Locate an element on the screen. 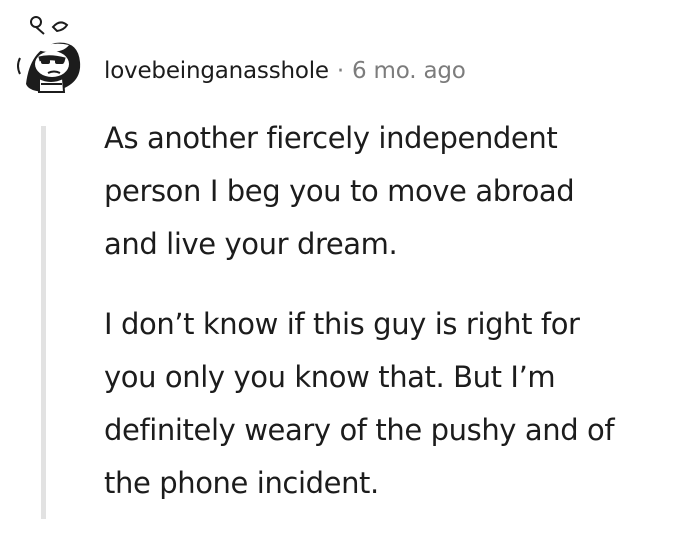 Image resolution: width=700 pixels, height=537 pixels. comment-meta: lovebeinganasshole · 6 mo. ago is located at coordinates (285, 71).